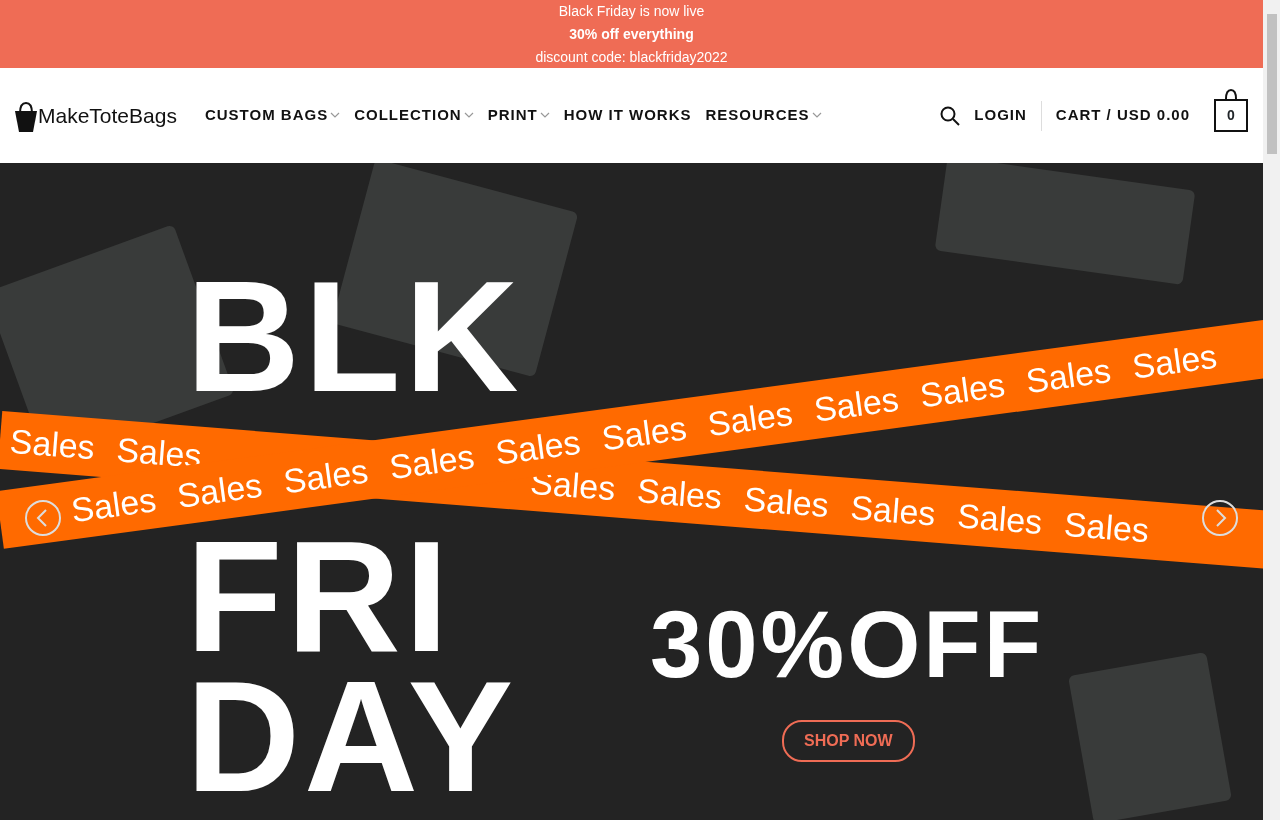 The height and width of the screenshot is (820, 1280). What do you see at coordinates (26, 115) in the screenshot?
I see `tote-bag-icon` at bounding box center [26, 115].